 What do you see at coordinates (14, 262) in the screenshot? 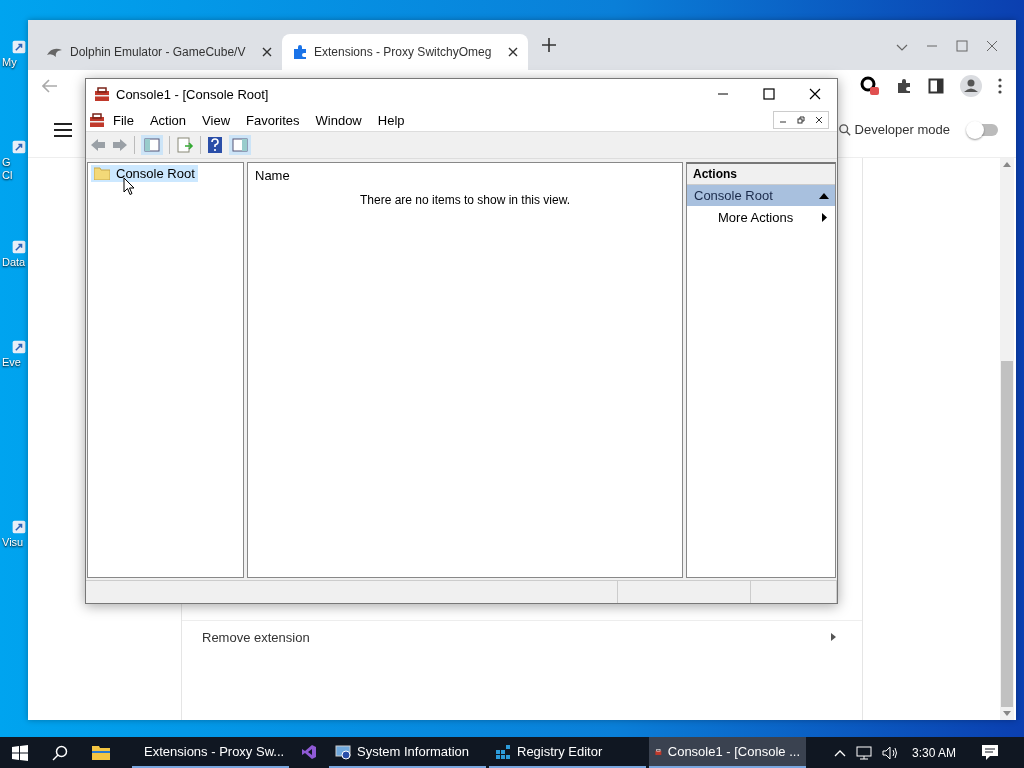
I see `desktop-icon-label: Data` at bounding box center [14, 262].